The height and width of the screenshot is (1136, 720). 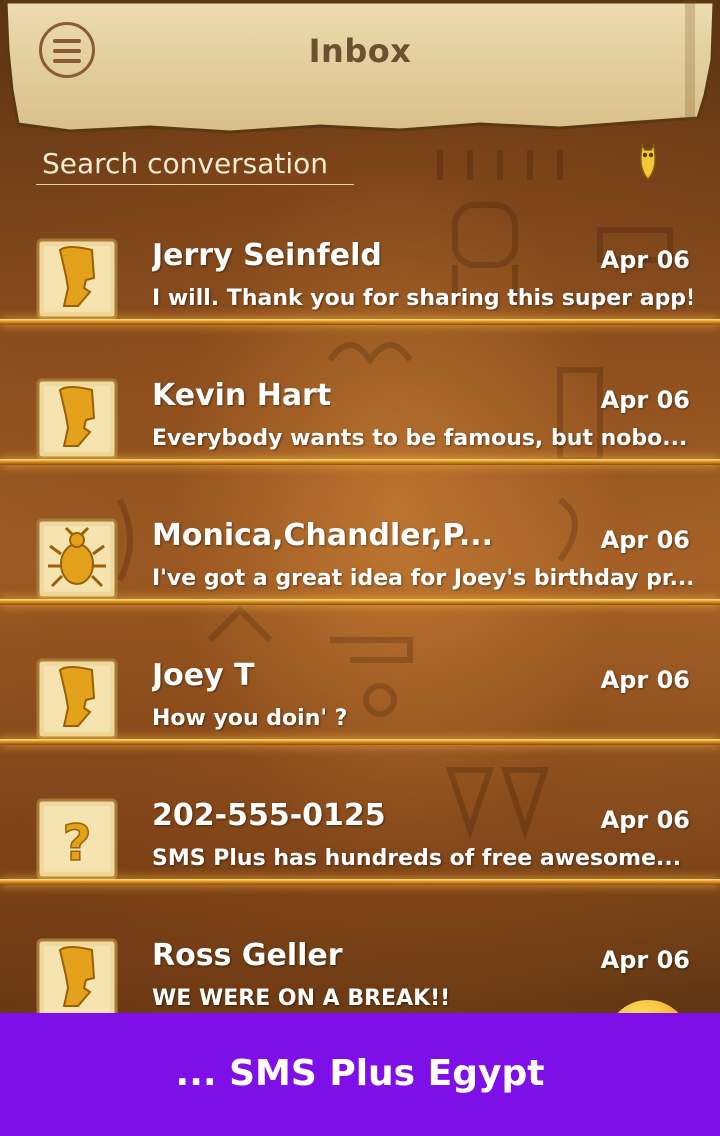 What do you see at coordinates (247, 955) in the screenshot?
I see `contact-name: Ross Geller` at bounding box center [247, 955].